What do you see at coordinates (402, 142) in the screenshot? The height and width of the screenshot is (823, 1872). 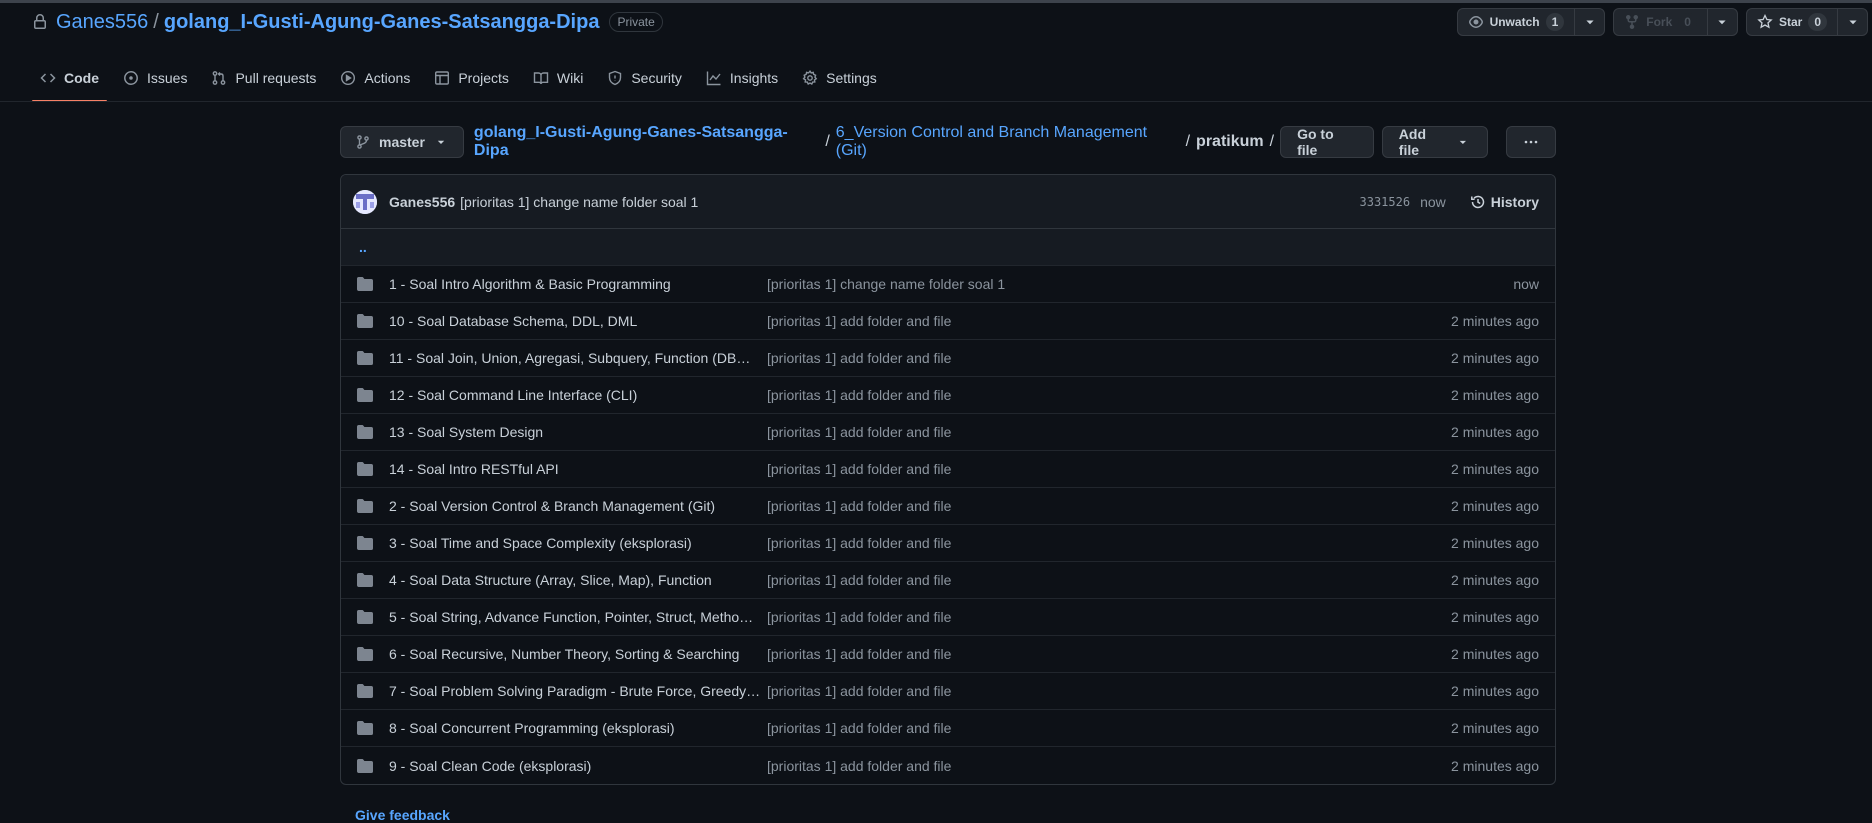 I see `branch-selector: master` at bounding box center [402, 142].